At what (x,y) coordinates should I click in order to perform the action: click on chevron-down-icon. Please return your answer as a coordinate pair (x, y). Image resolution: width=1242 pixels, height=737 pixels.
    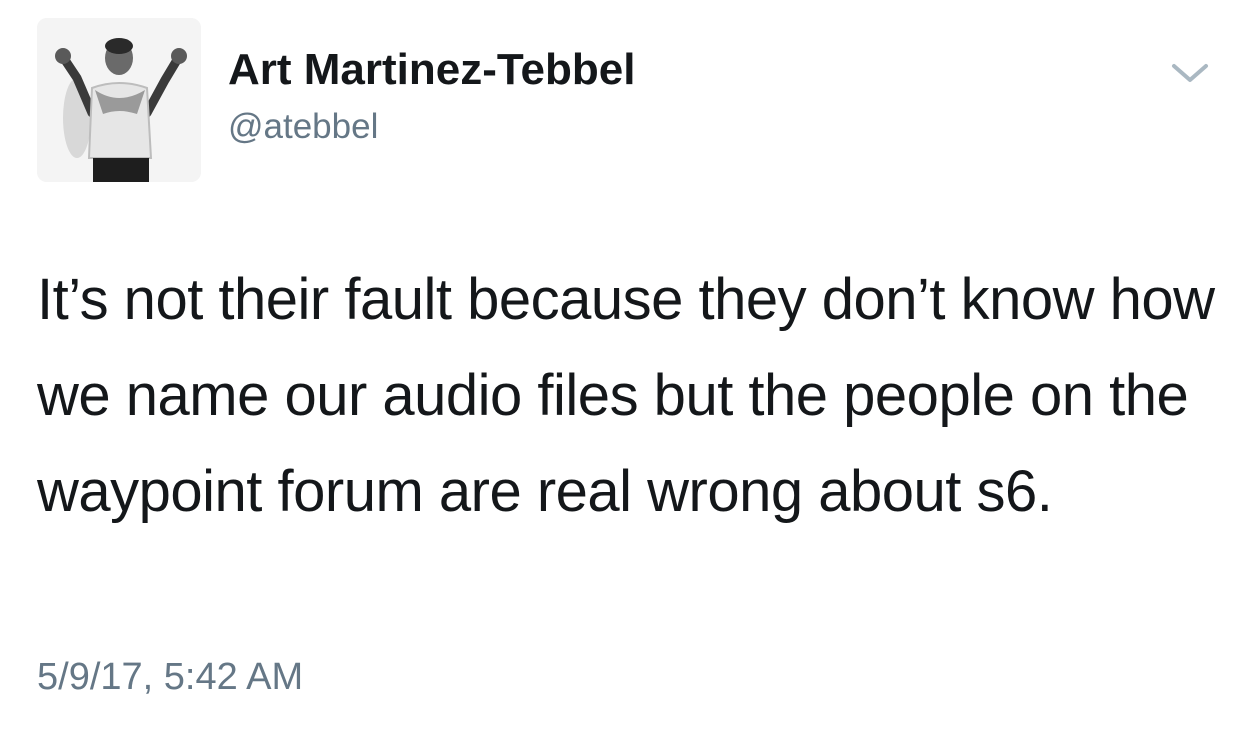
    Looking at the image, I should click on (1190, 73).